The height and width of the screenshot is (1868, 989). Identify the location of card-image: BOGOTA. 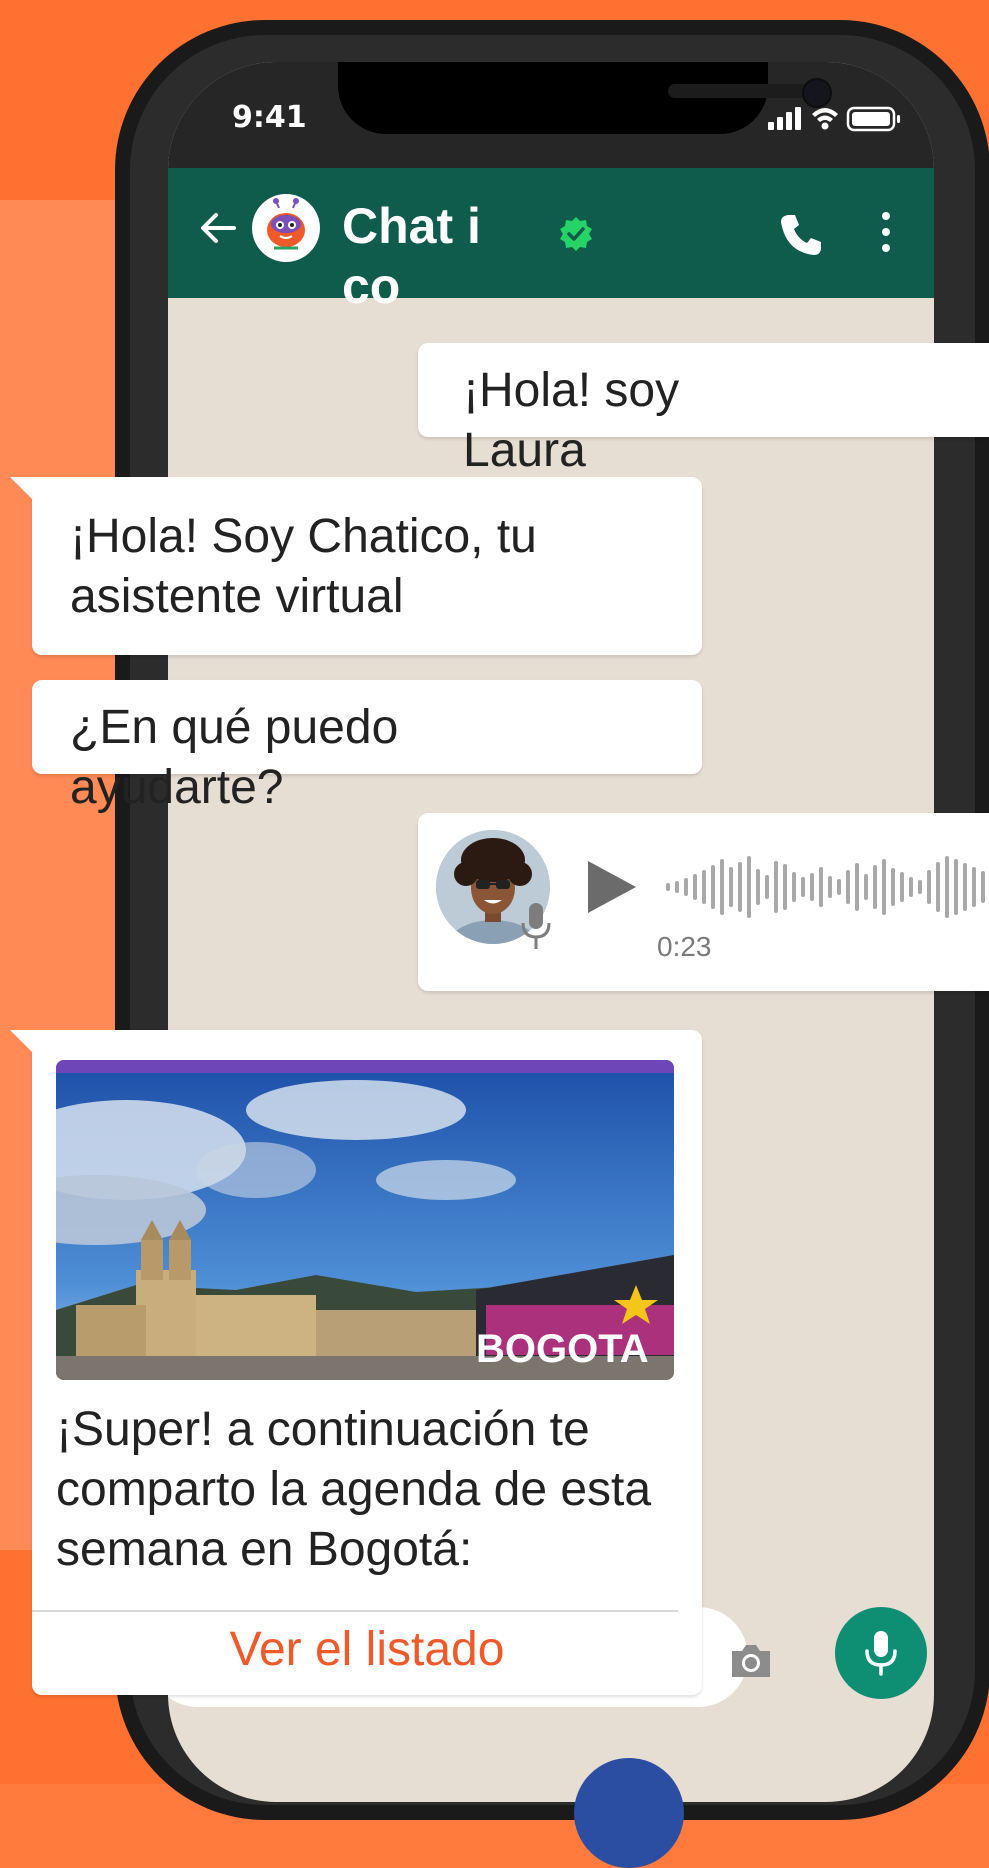
(365, 1220).